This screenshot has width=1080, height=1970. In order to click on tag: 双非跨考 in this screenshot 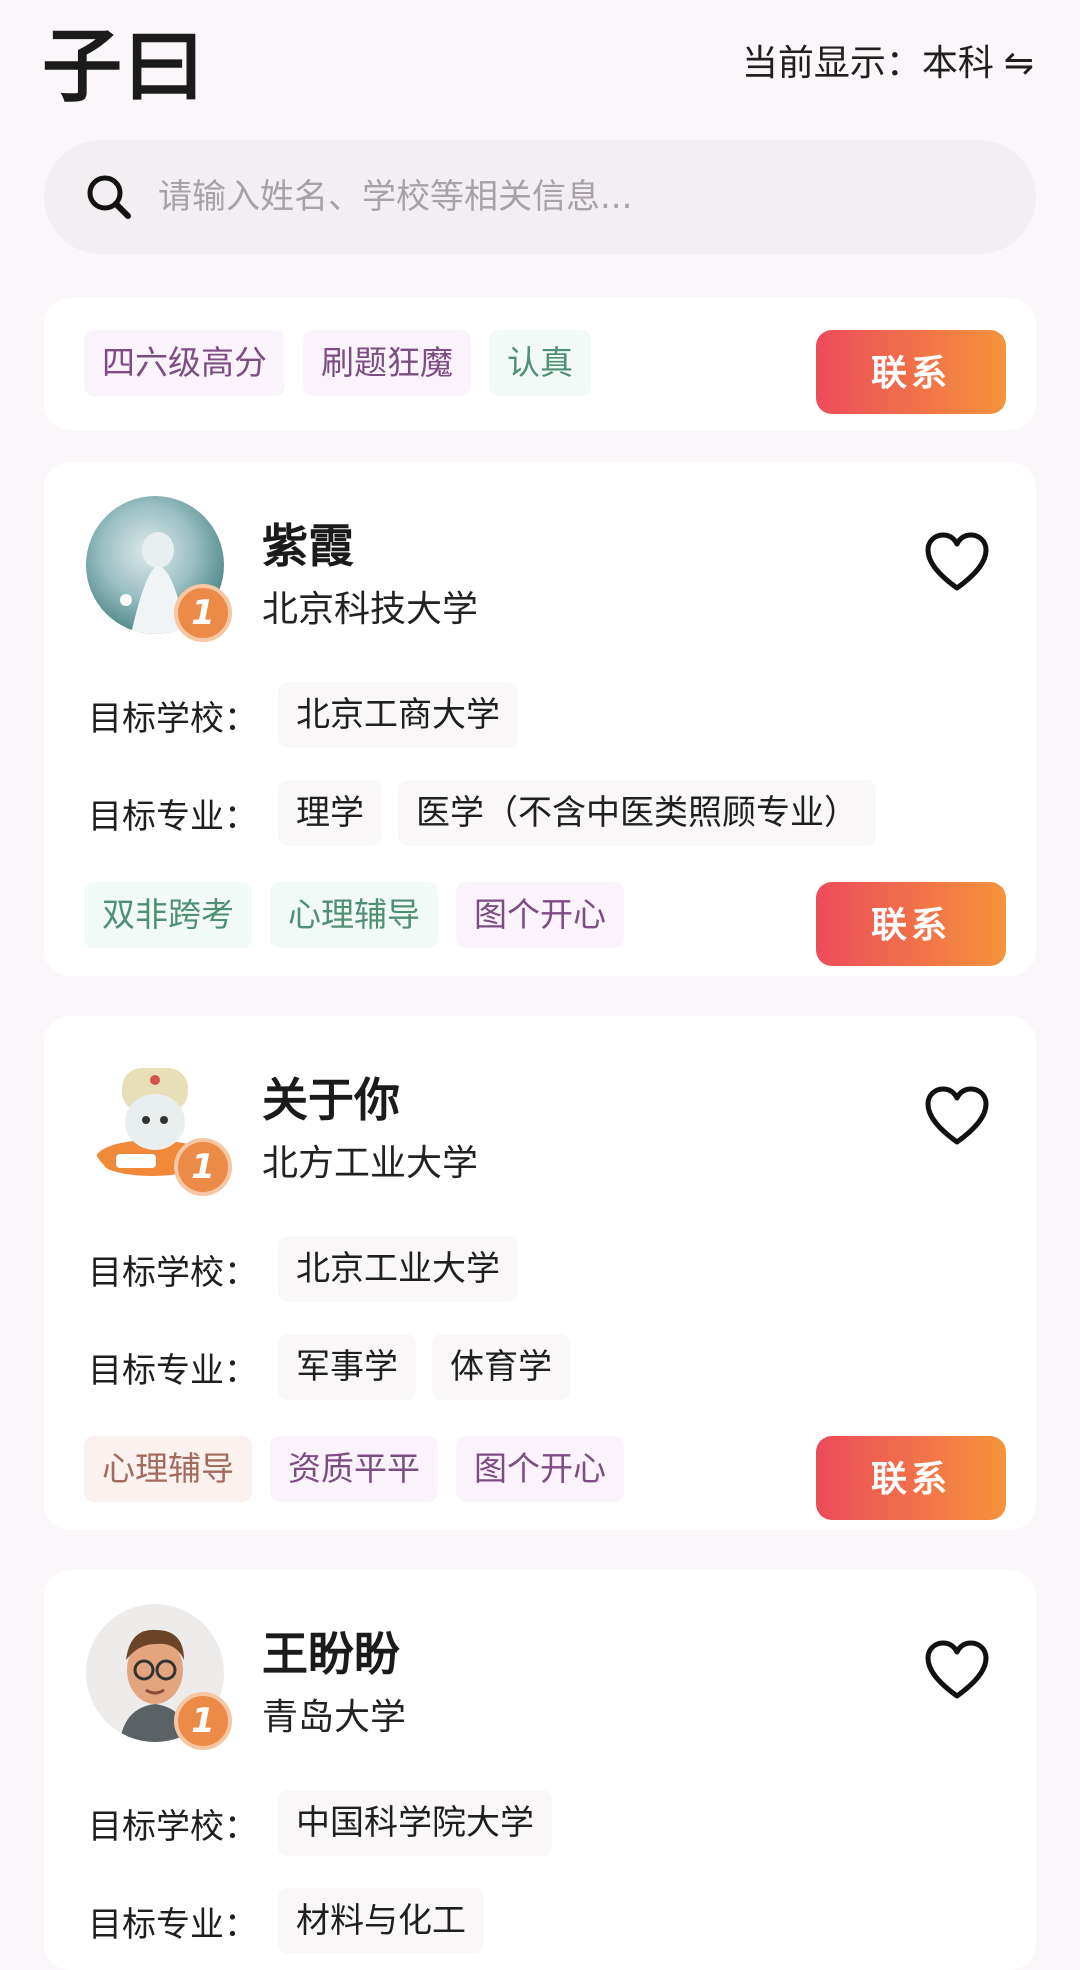, I will do `click(168, 915)`.